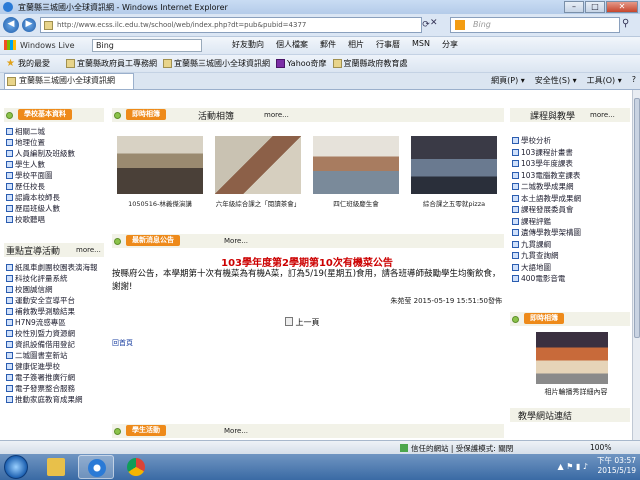 Image resolution: width=640 pixels, height=480 pixels. I want to click on favorite-link-label: 宜蘭縣政府員工專務網, so click(117, 63).